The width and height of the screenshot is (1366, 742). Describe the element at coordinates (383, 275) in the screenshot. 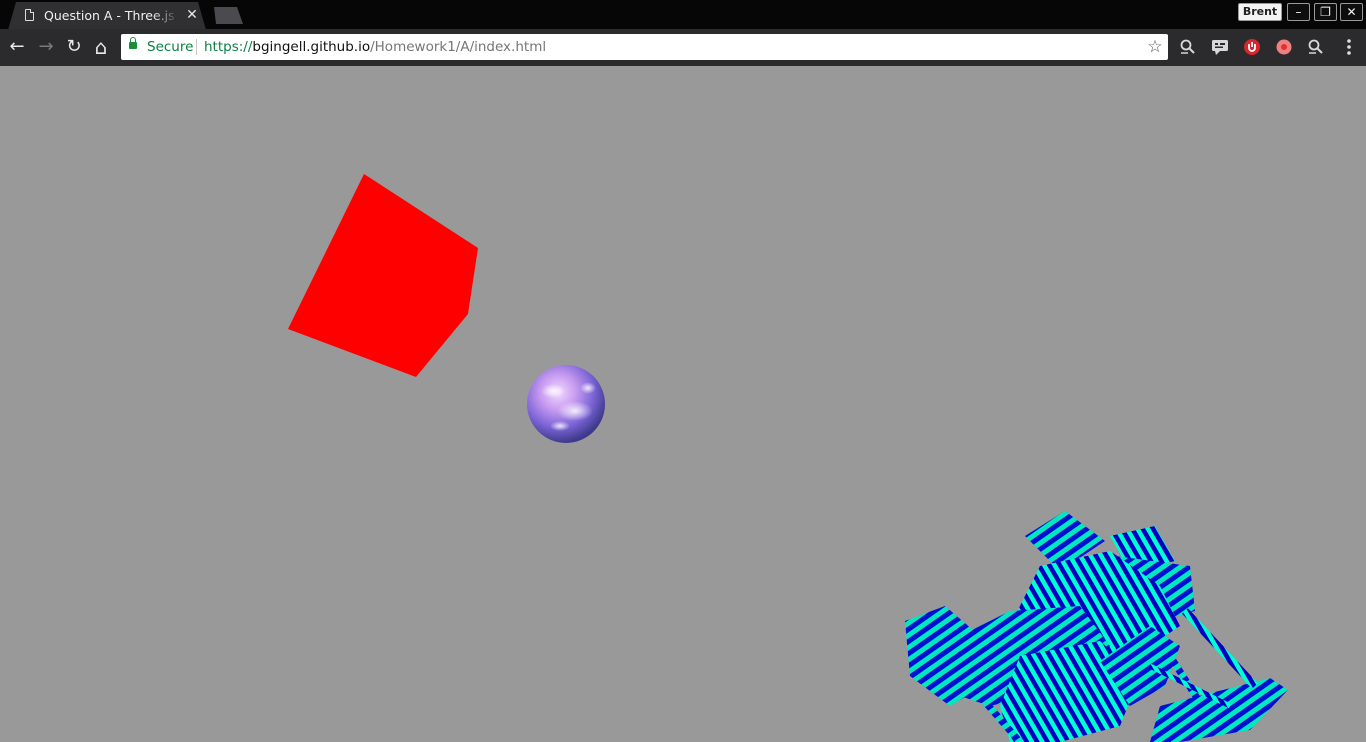

I see `cube` at that location.